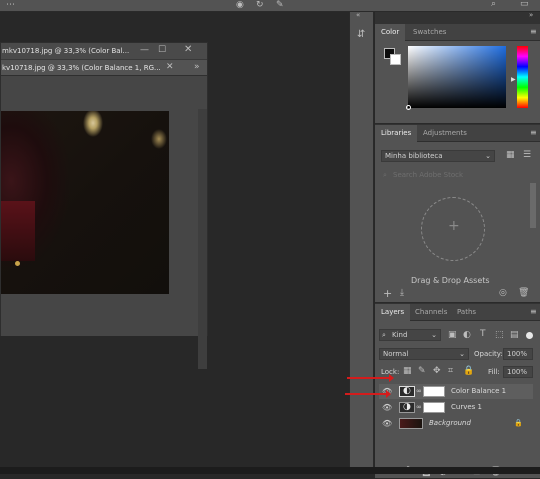  What do you see at coordinates (445, 133) in the screenshot?
I see `tab-adjustments: Adjustments` at bounding box center [445, 133].